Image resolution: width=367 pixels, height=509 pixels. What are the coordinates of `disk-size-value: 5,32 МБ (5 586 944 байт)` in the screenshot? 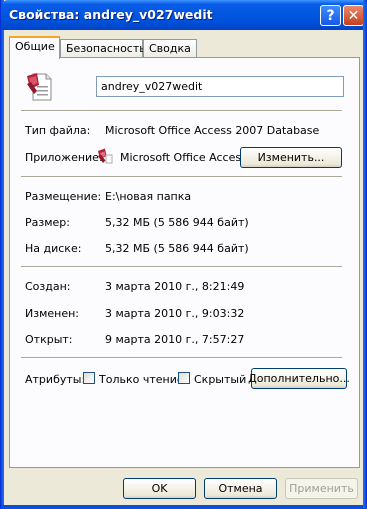 It's located at (177, 248).